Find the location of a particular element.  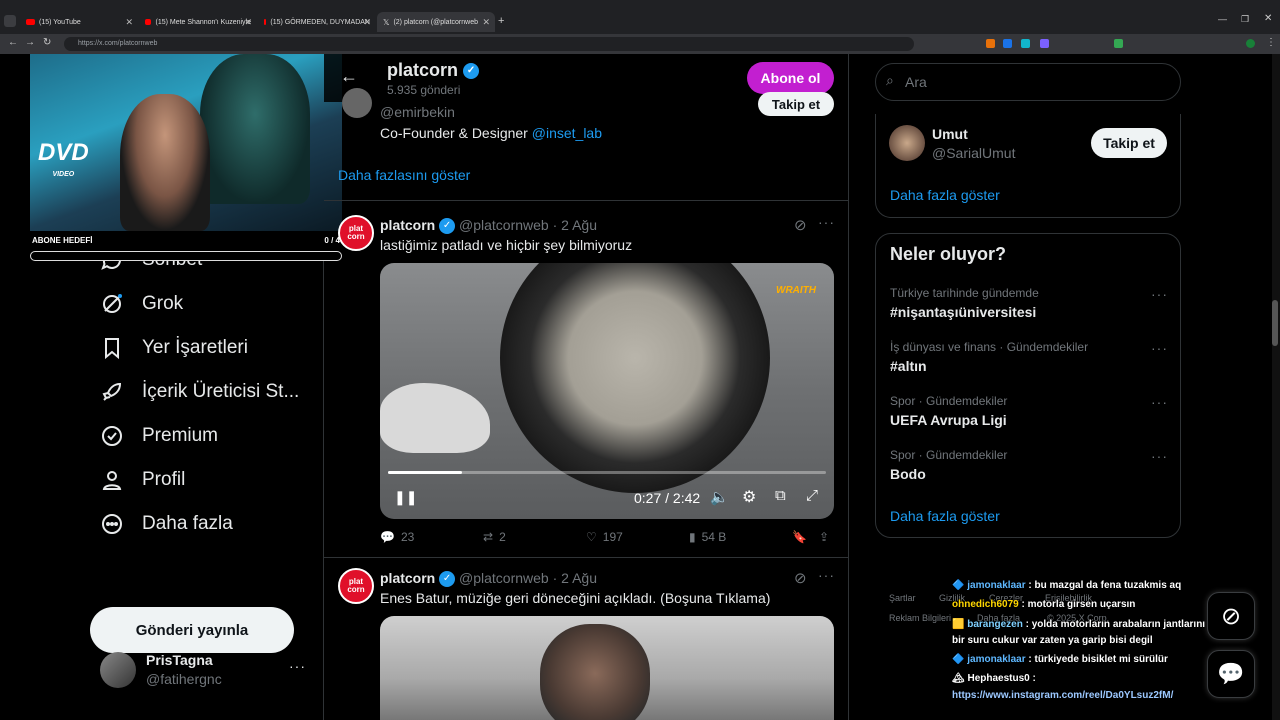

message-icon: 💬 is located at coordinates (1231, 673).